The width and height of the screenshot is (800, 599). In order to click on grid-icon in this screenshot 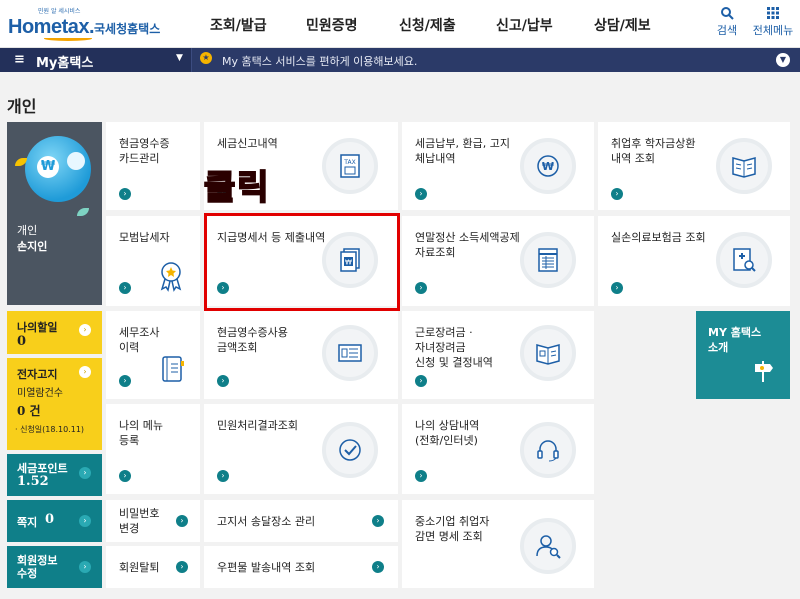, I will do `click(773, 13)`.